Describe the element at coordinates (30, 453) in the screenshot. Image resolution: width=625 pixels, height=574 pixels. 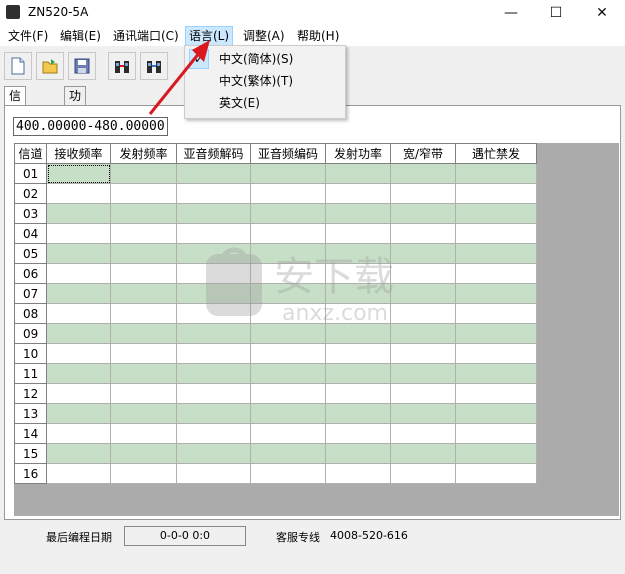
I see `row-header: 15` at that location.